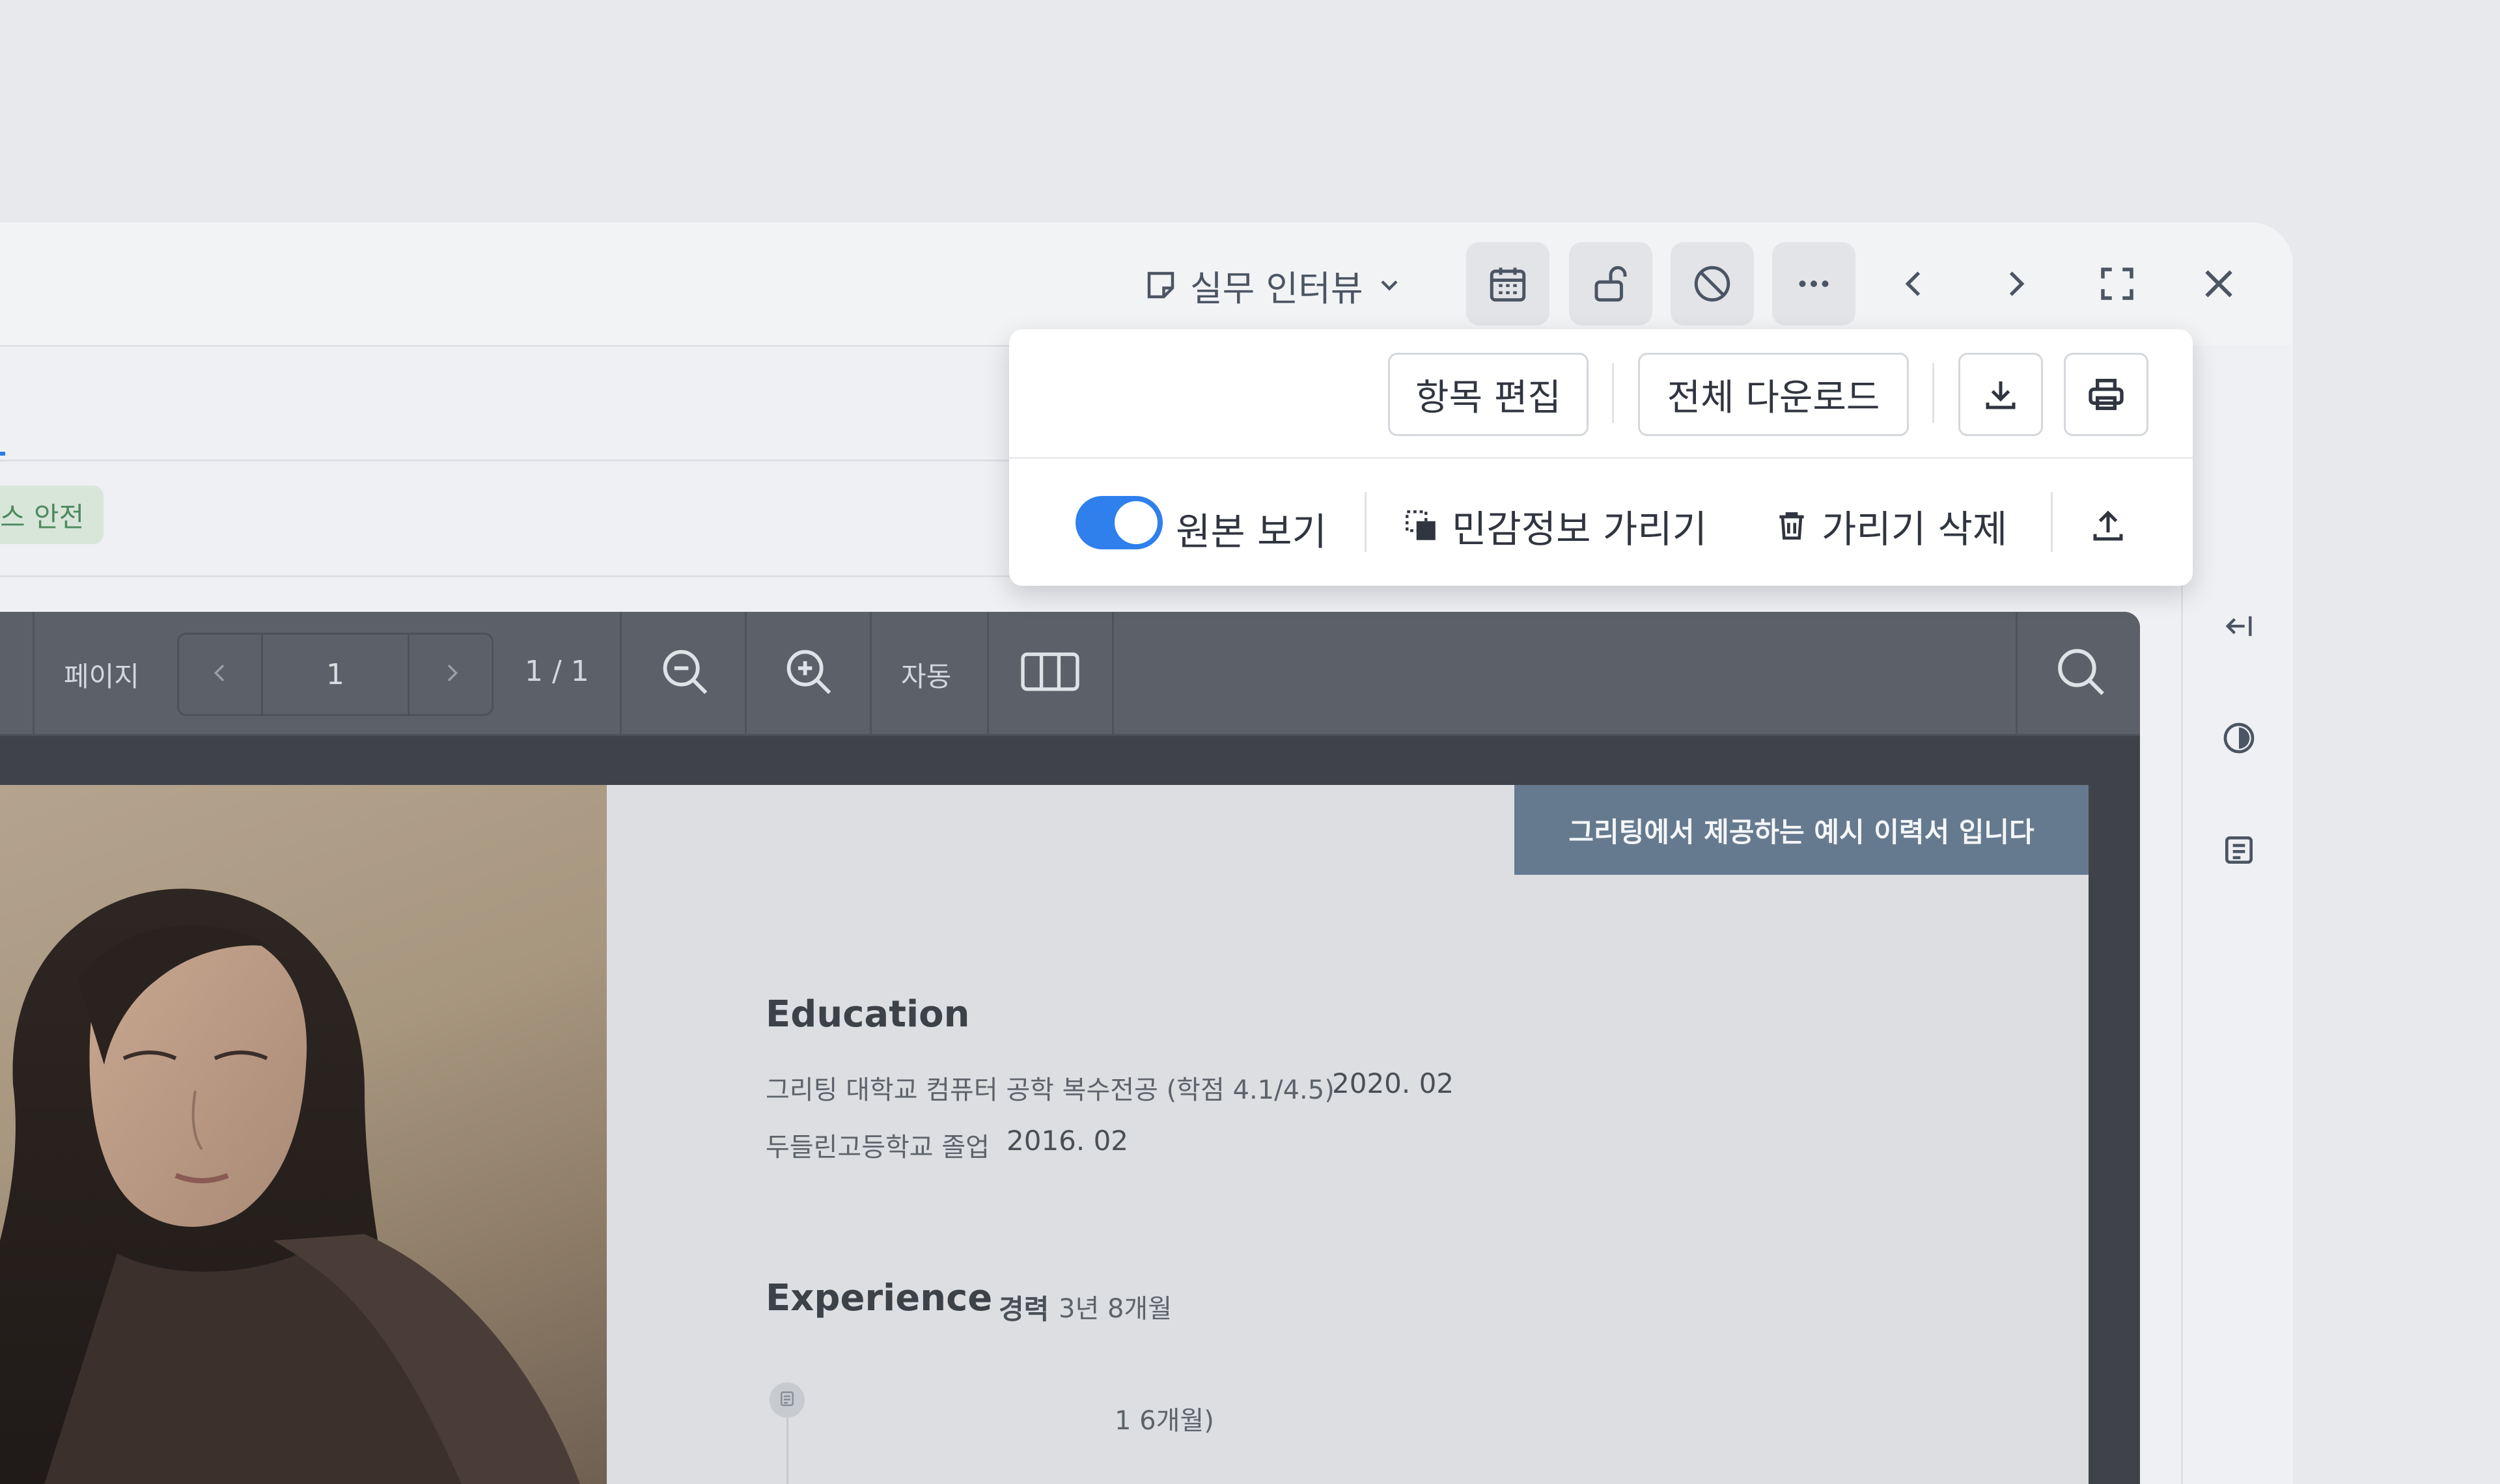 The height and width of the screenshot is (1484, 2500). I want to click on arrow-left-bar-icon, so click(2239, 627).